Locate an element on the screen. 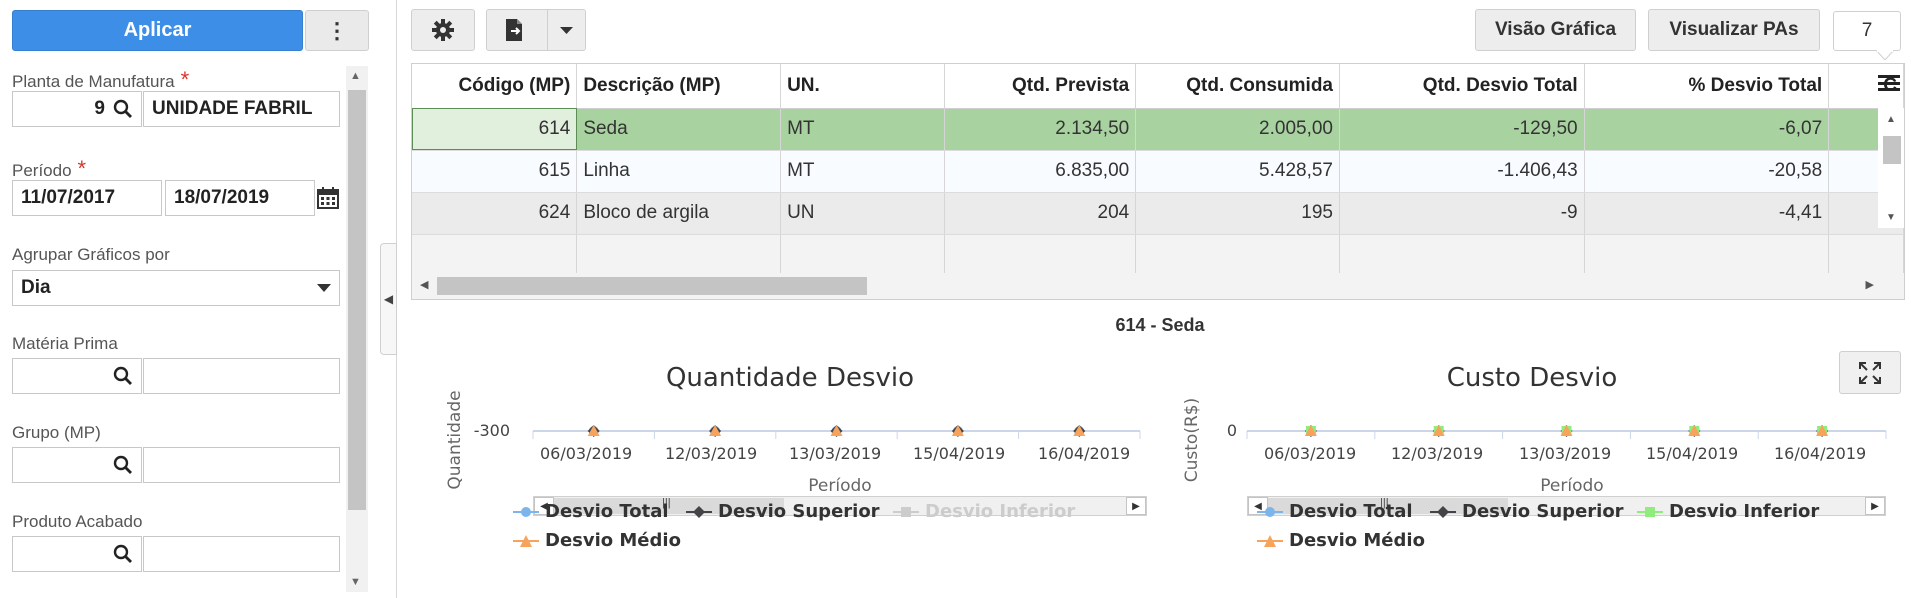 The image size is (1911, 598). cell-qtd-desvio-total: -1.406,43 is located at coordinates (1462, 171).